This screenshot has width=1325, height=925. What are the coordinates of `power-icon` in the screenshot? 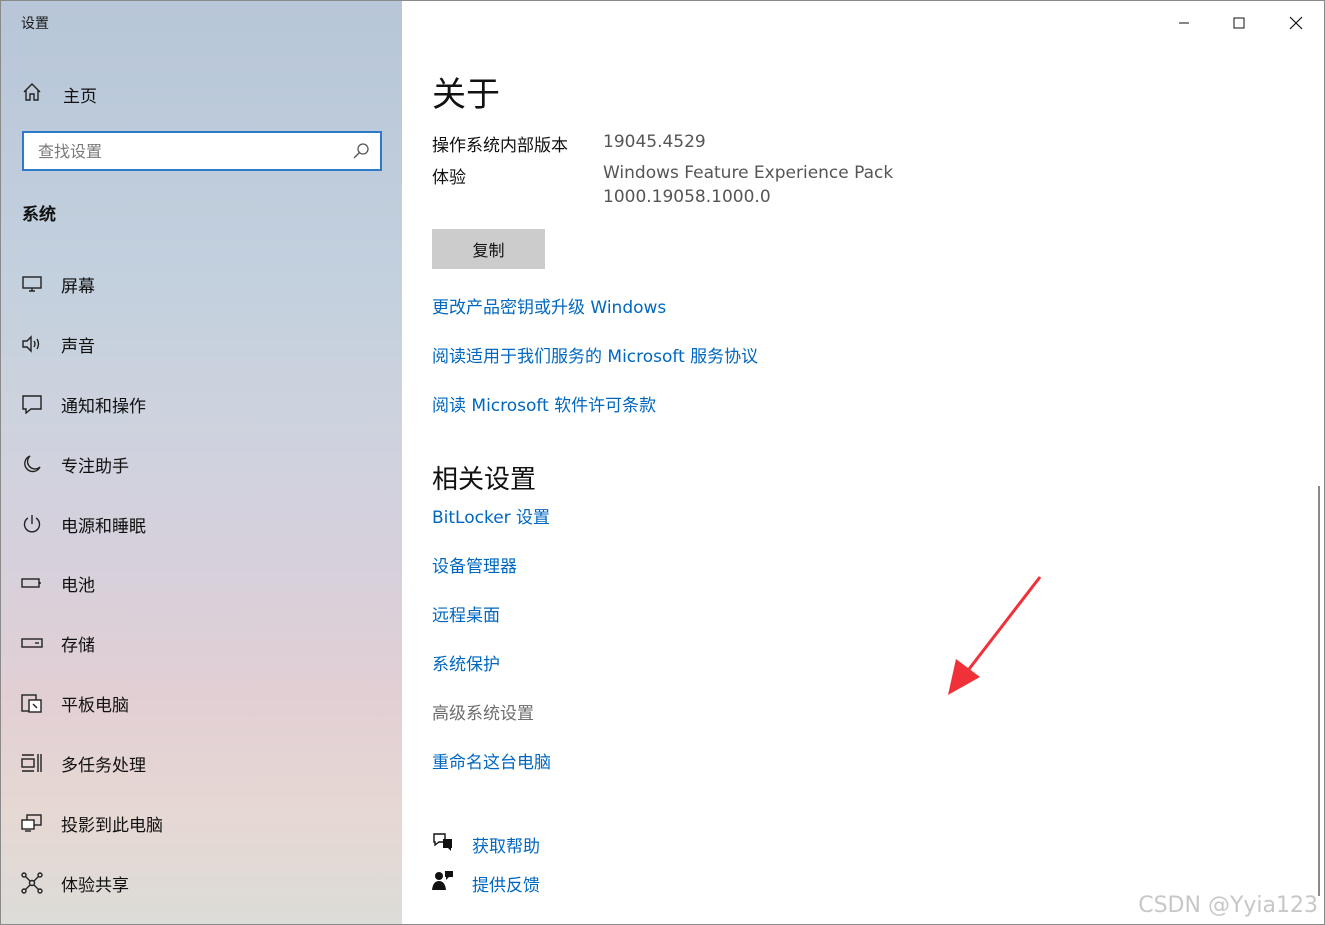 It's located at (32, 524).